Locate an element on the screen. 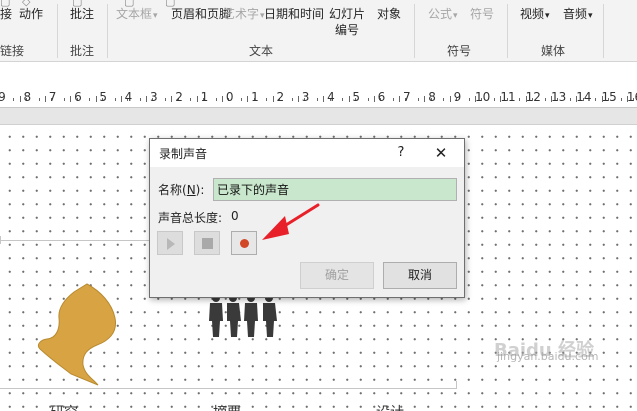 This screenshot has width=637, height=411. record-icon is located at coordinates (244, 243).